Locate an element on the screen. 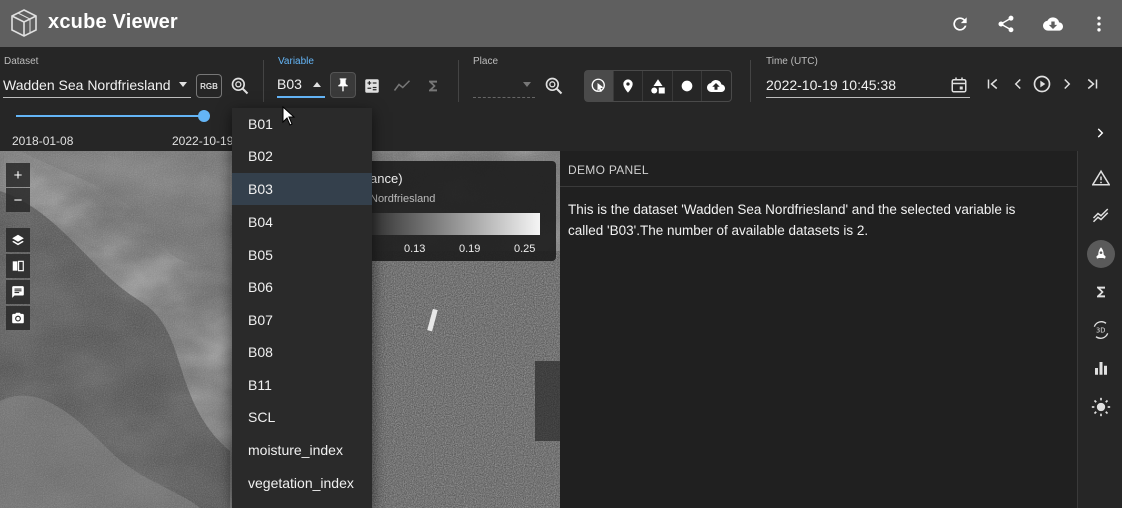 This screenshot has width=1122, height=508. layers-icon is located at coordinates (18, 240).